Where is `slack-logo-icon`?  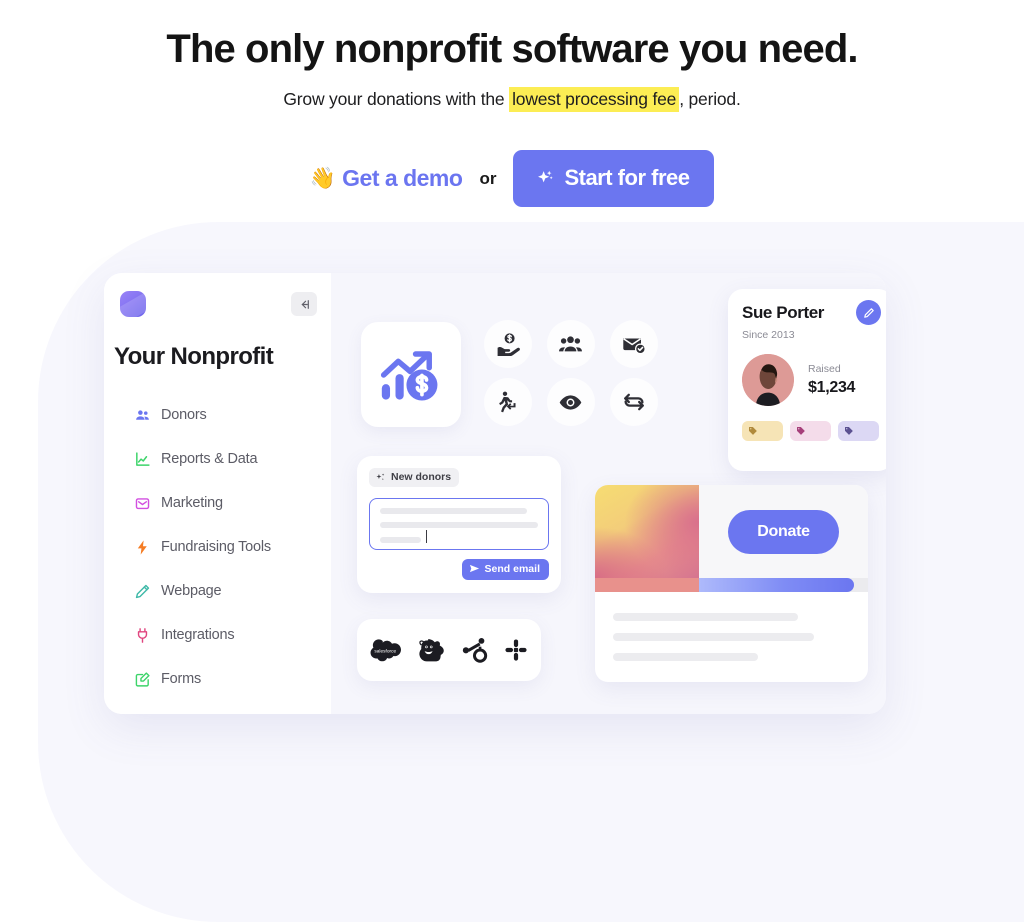 slack-logo-icon is located at coordinates (516, 650).